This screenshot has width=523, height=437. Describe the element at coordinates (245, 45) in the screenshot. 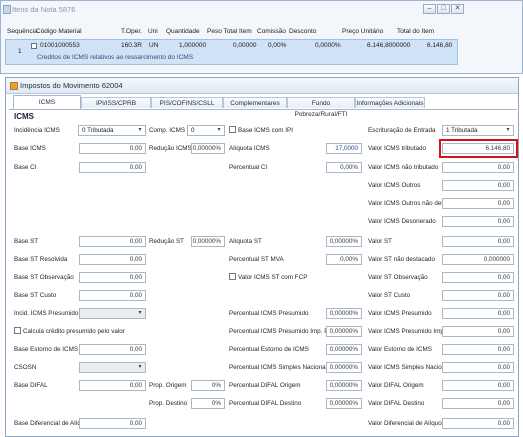

I see `row-peso-total: 0,00000` at that location.